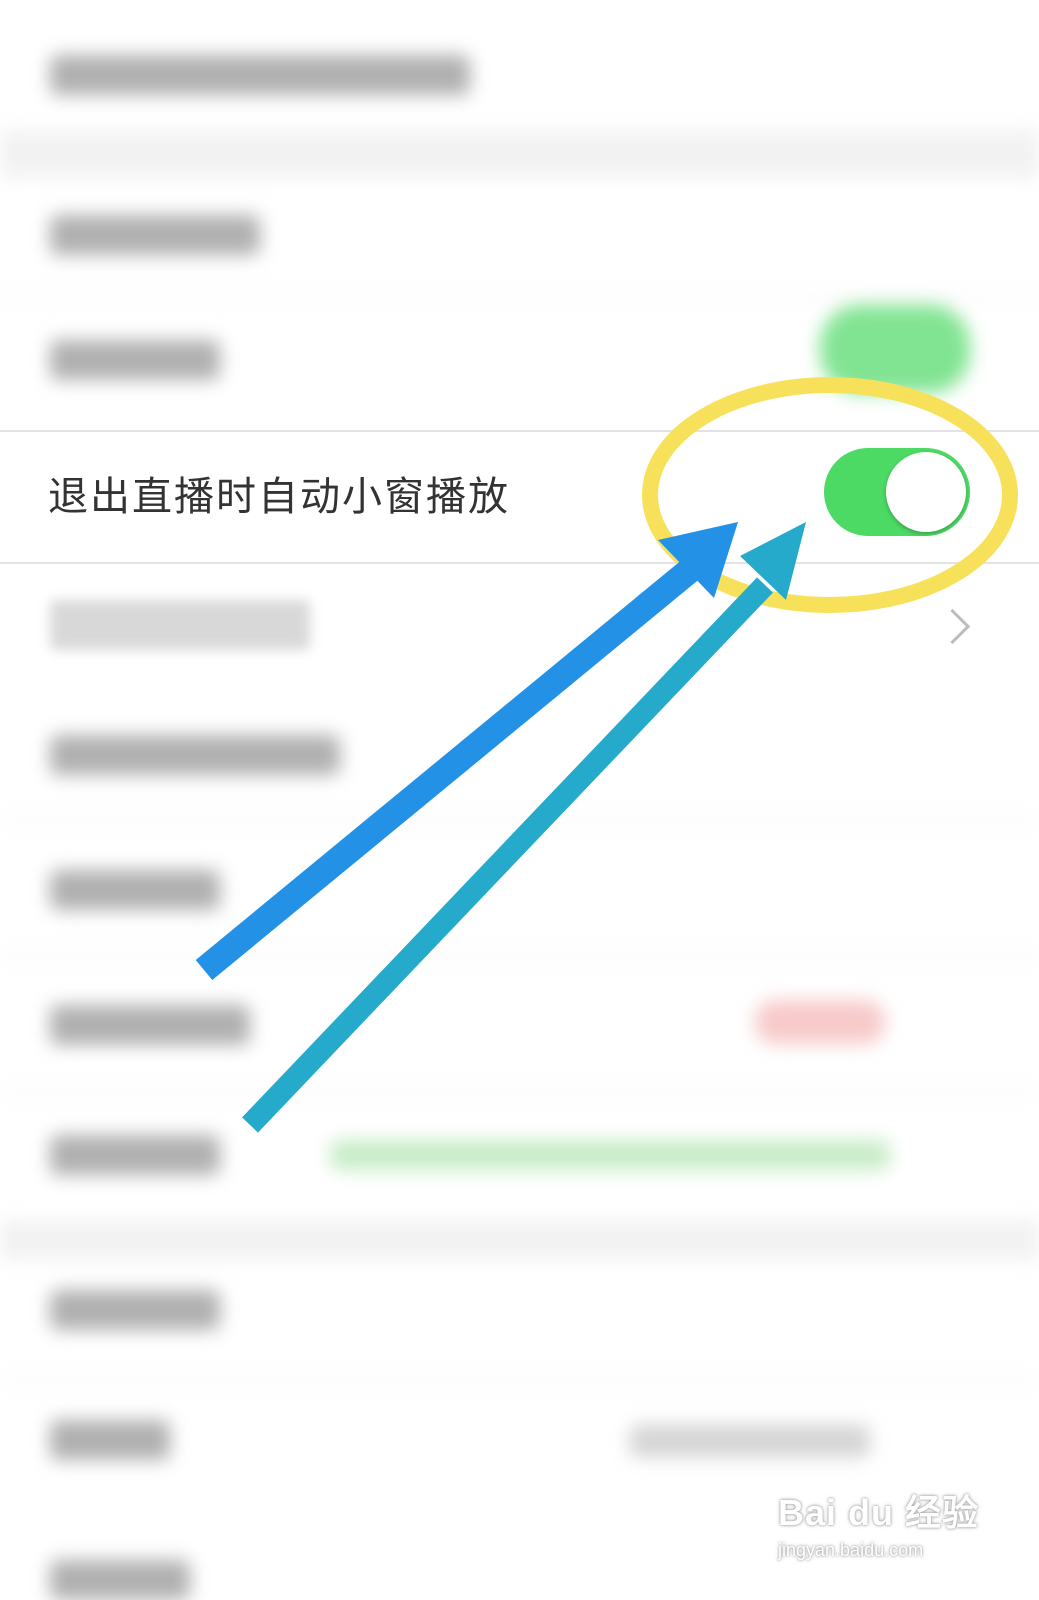  Describe the element at coordinates (180, 625) in the screenshot. I see `next-row-blurred-label` at that location.